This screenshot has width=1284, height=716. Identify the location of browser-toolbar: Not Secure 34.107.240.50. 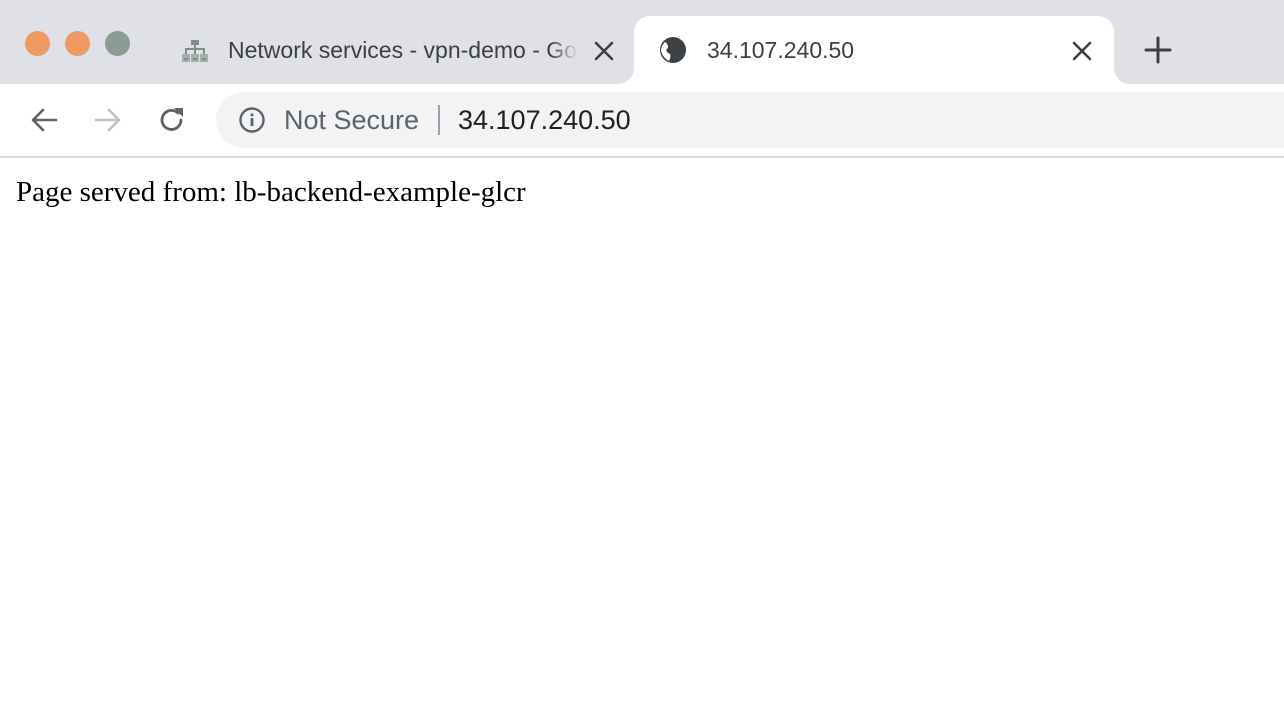
(642, 120).